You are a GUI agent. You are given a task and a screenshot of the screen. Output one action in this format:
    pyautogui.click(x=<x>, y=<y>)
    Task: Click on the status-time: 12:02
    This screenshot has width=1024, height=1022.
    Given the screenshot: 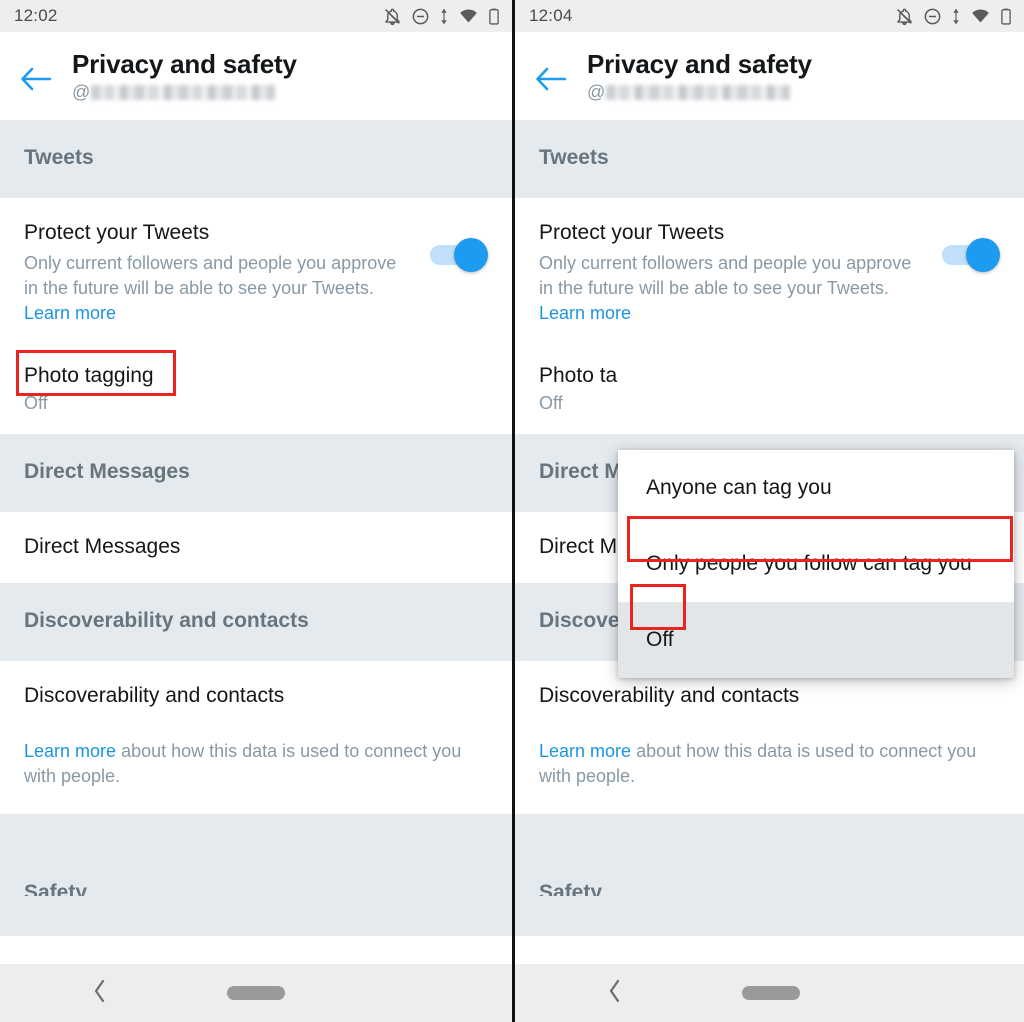 What is the action you would take?
    pyautogui.click(x=36, y=15)
    